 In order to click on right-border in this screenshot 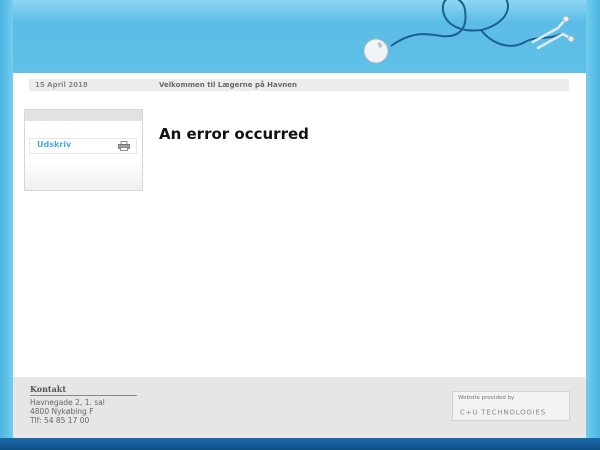, I will do `click(593, 225)`.